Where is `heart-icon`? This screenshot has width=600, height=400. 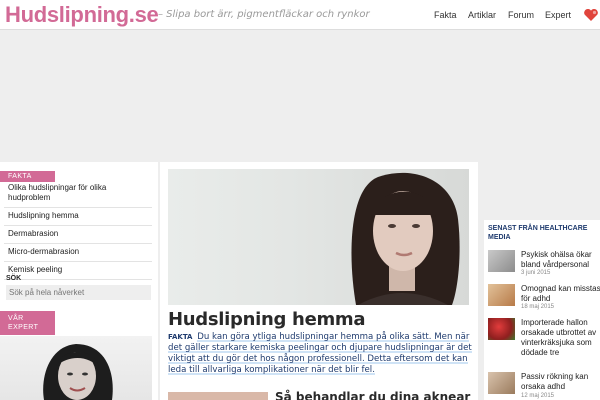
heart-icon is located at coordinates (591, 15).